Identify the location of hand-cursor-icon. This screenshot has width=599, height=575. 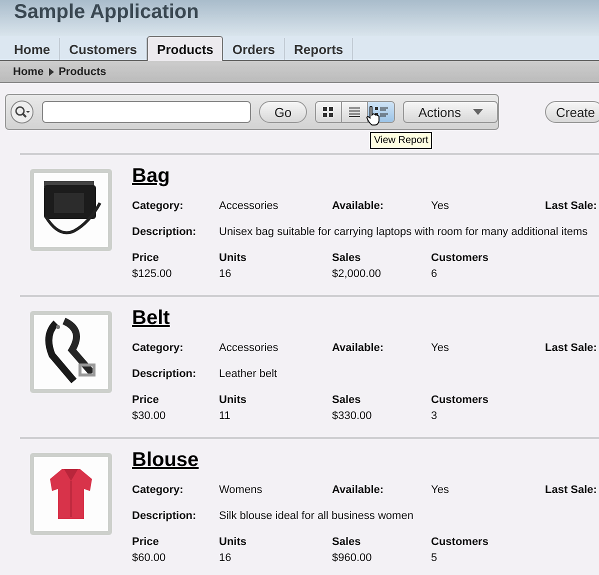
(373, 116).